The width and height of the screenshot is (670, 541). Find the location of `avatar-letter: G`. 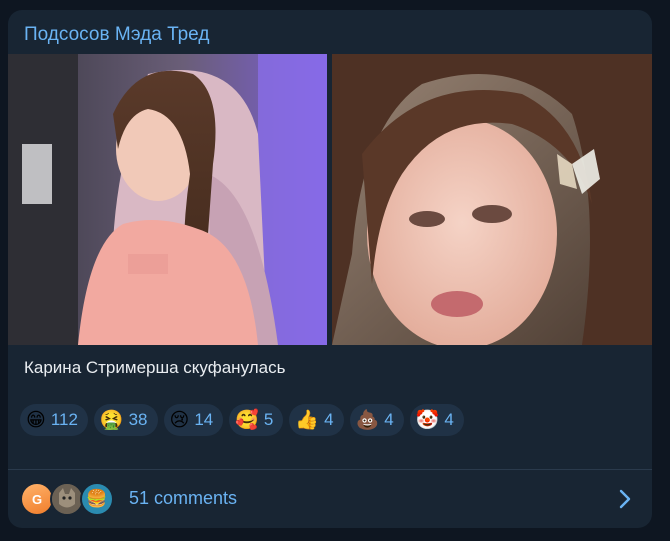

avatar-letter: G is located at coordinates (37, 499).